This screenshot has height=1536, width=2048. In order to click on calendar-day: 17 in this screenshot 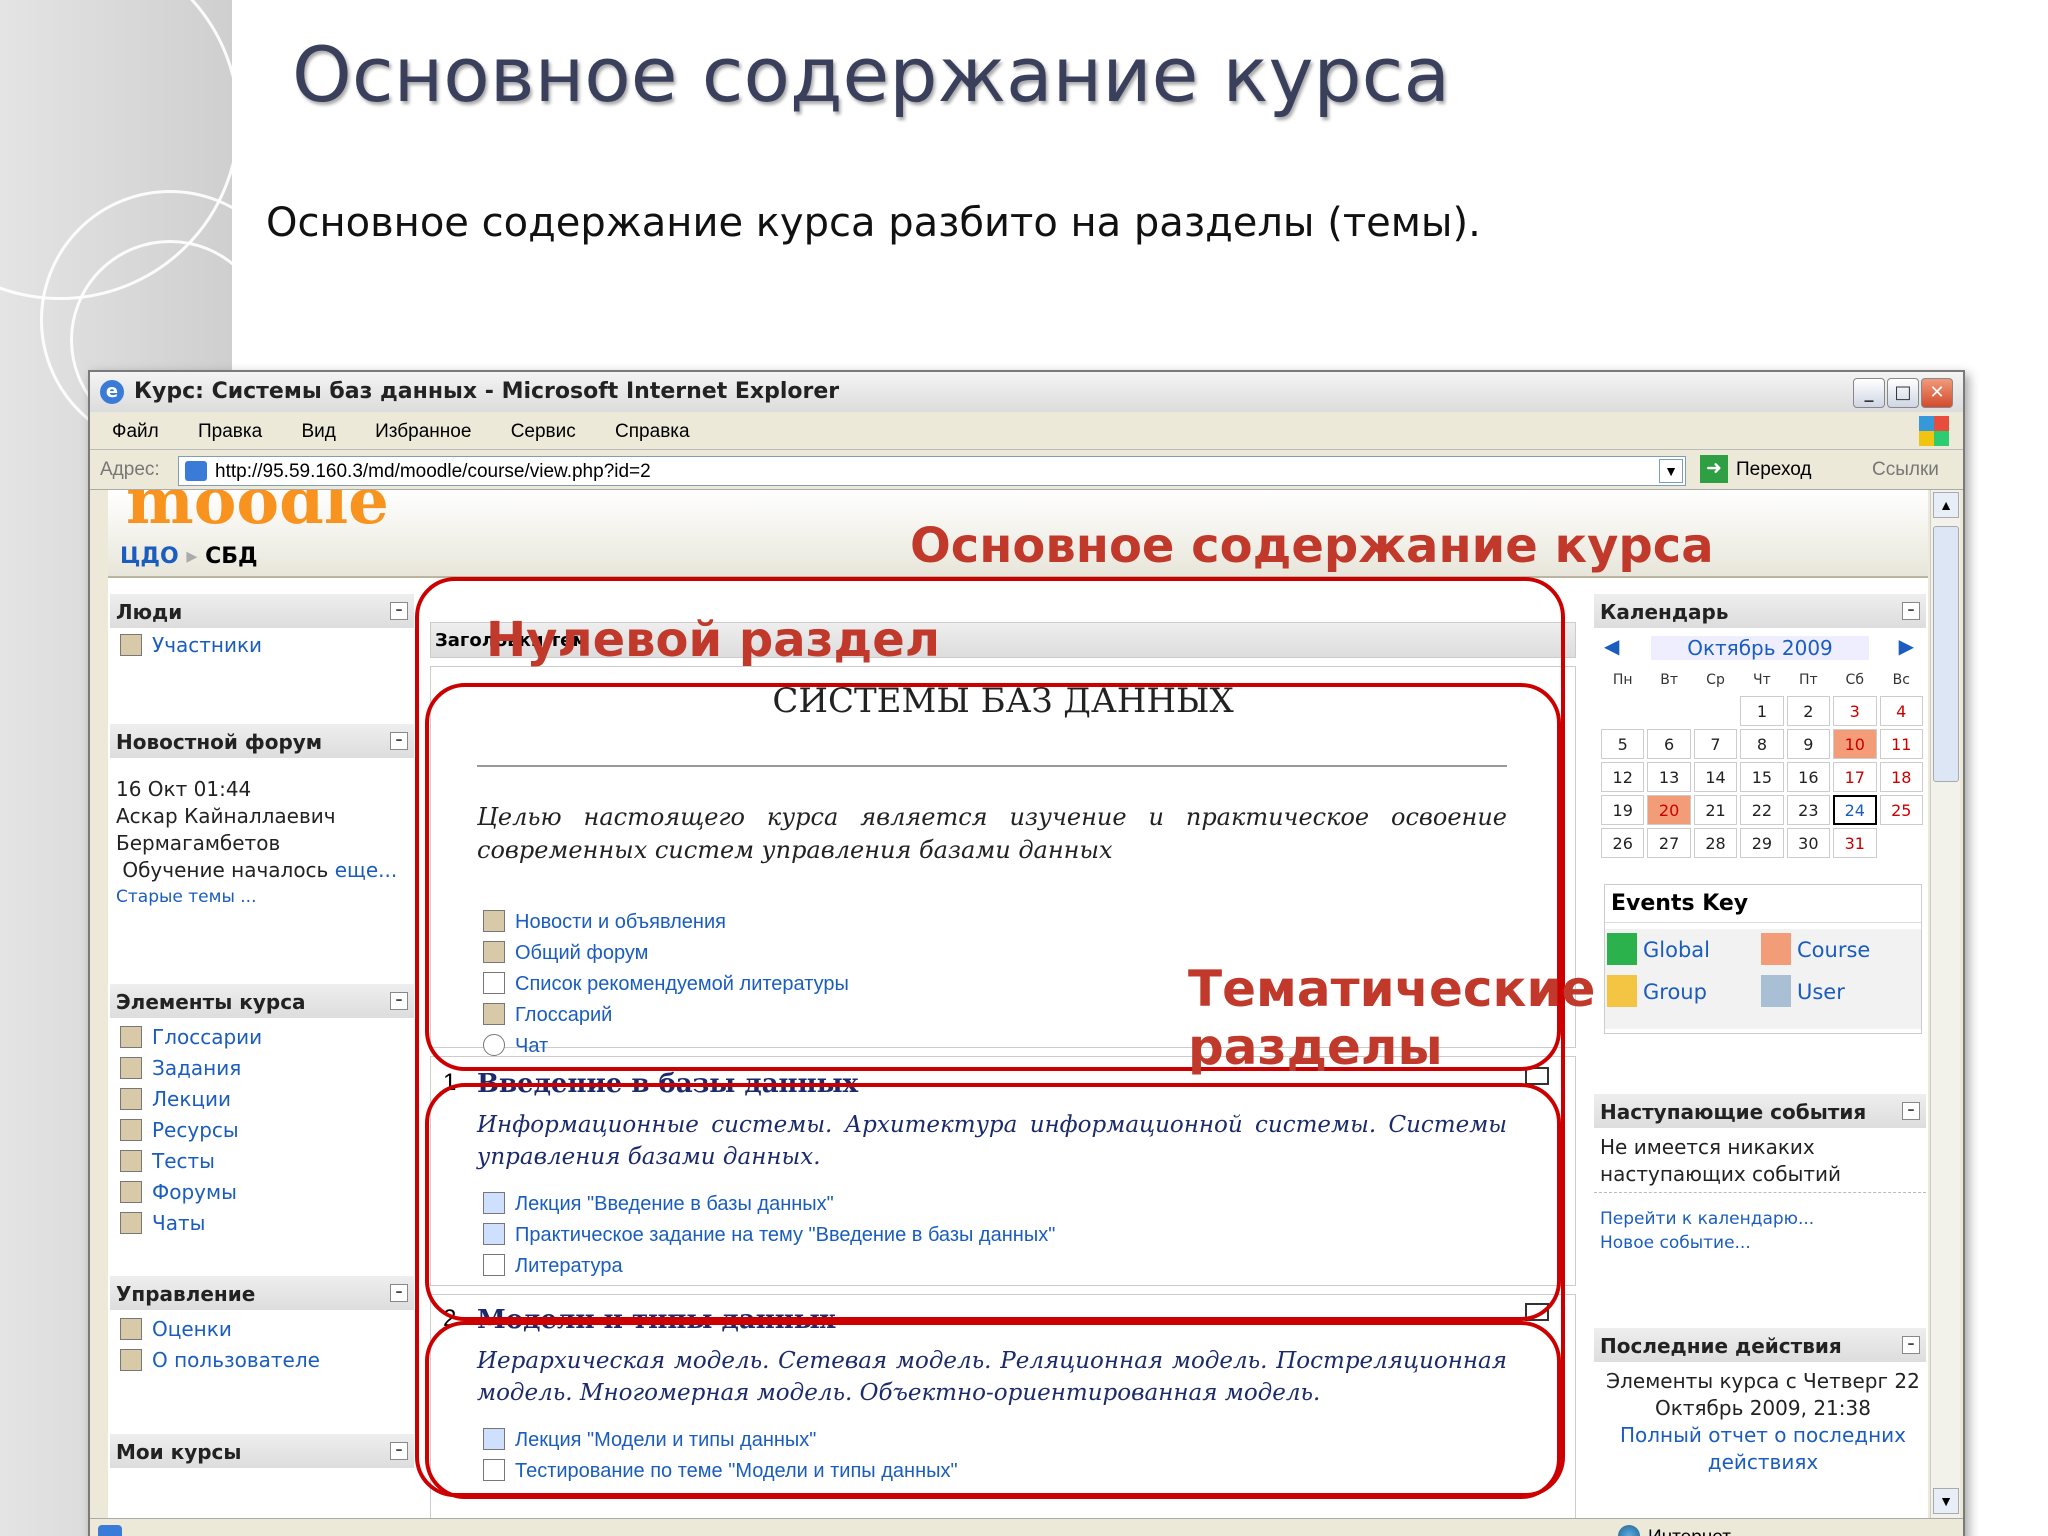, I will do `click(1855, 777)`.